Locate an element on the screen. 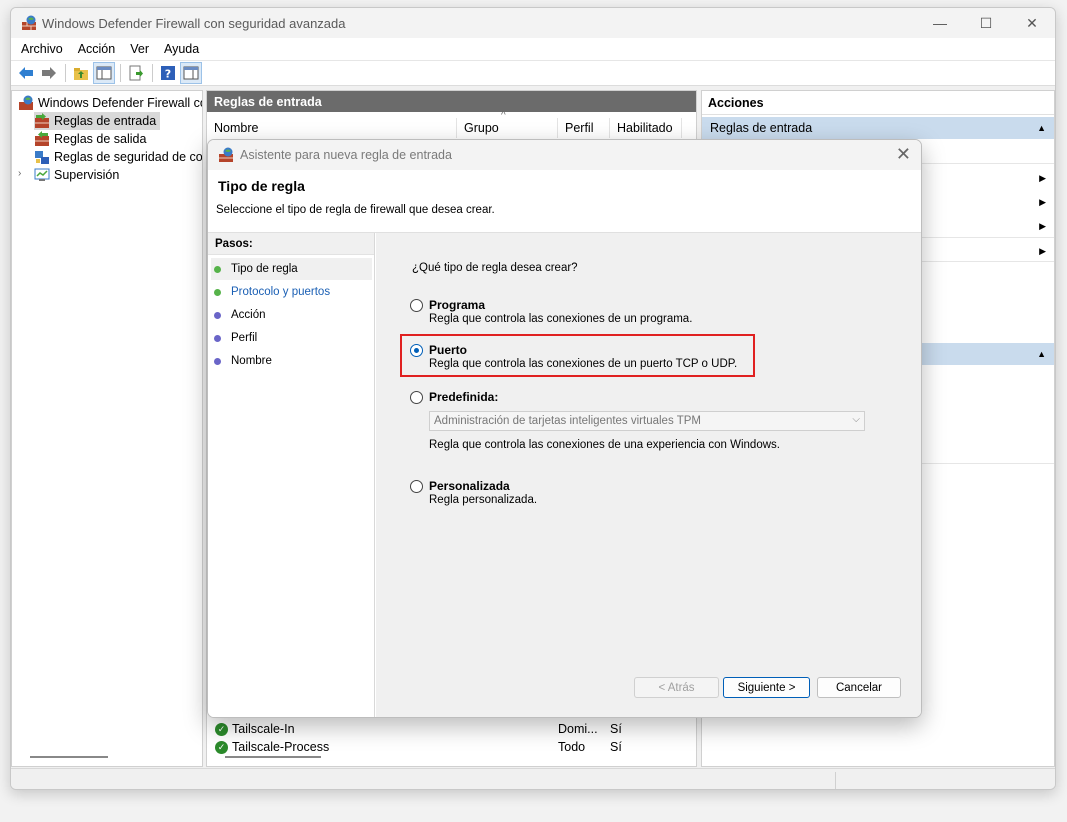  step-label: Perfil is located at coordinates (244, 338).